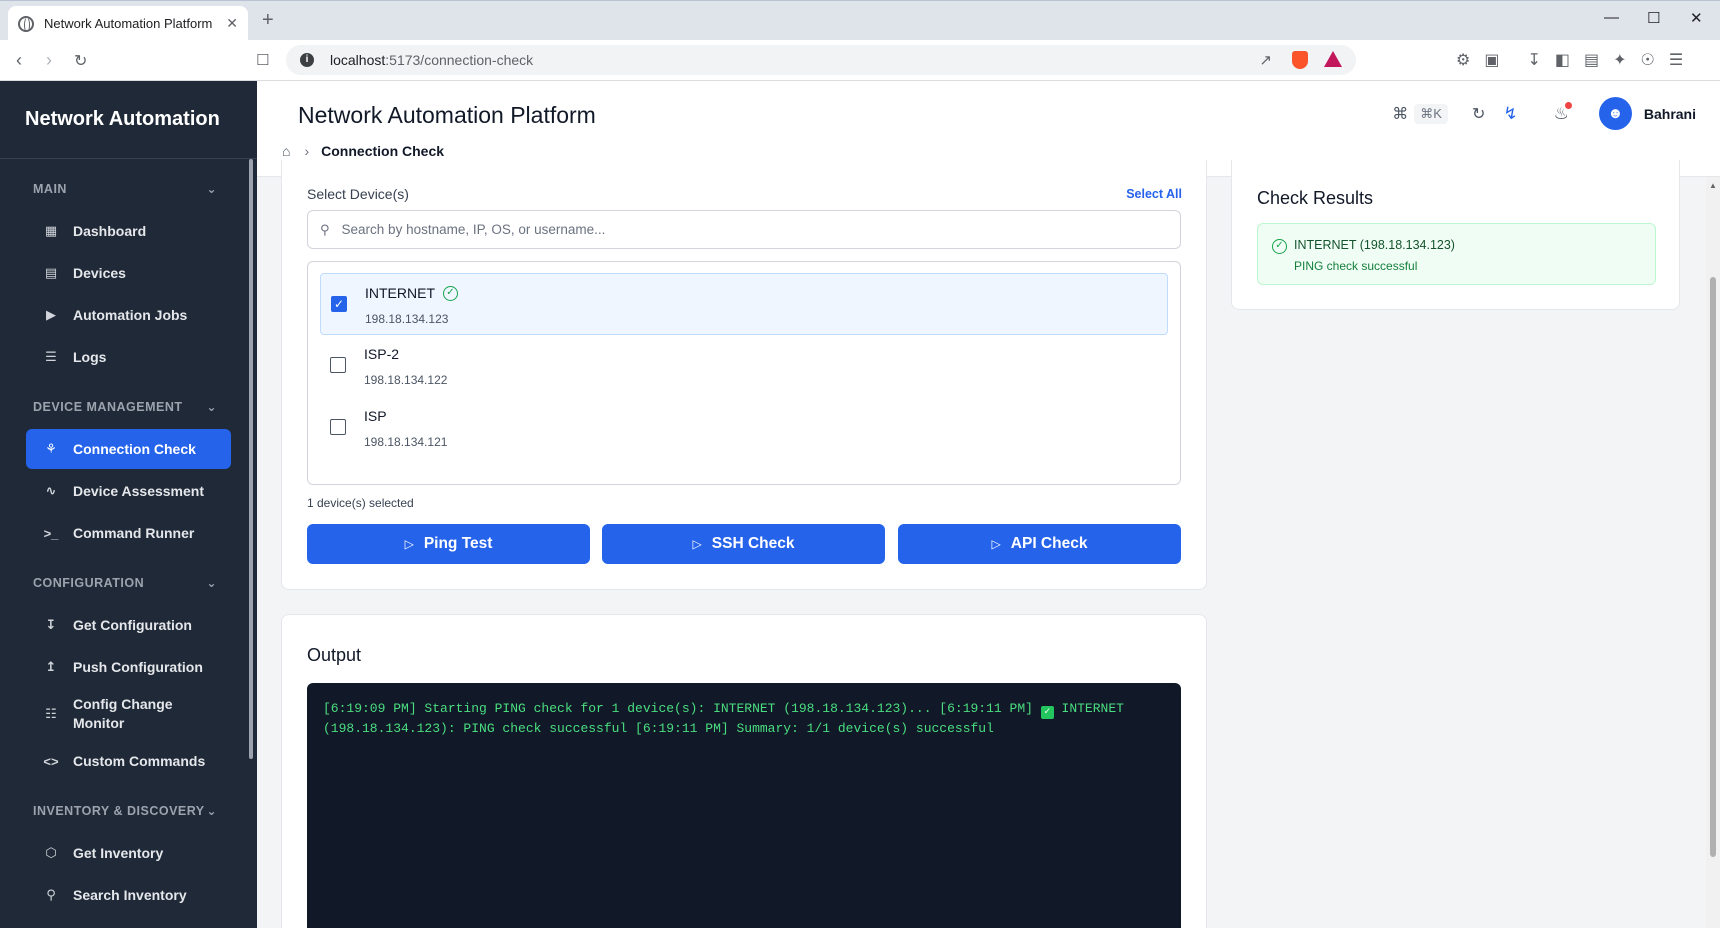 The image size is (1720, 928). Describe the element at coordinates (1713, 567) in the screenshot. I see `scrollbar-thumb` at that location.